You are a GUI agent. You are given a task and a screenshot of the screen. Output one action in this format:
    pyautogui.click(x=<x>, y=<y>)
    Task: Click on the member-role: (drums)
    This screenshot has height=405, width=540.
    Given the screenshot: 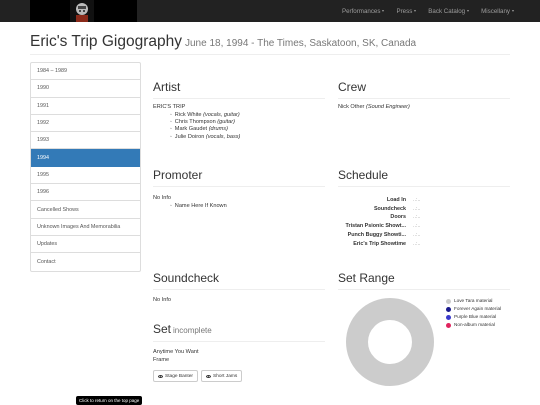 What is the action you would take?
    pyautogui.click(x=218, y=129)
    